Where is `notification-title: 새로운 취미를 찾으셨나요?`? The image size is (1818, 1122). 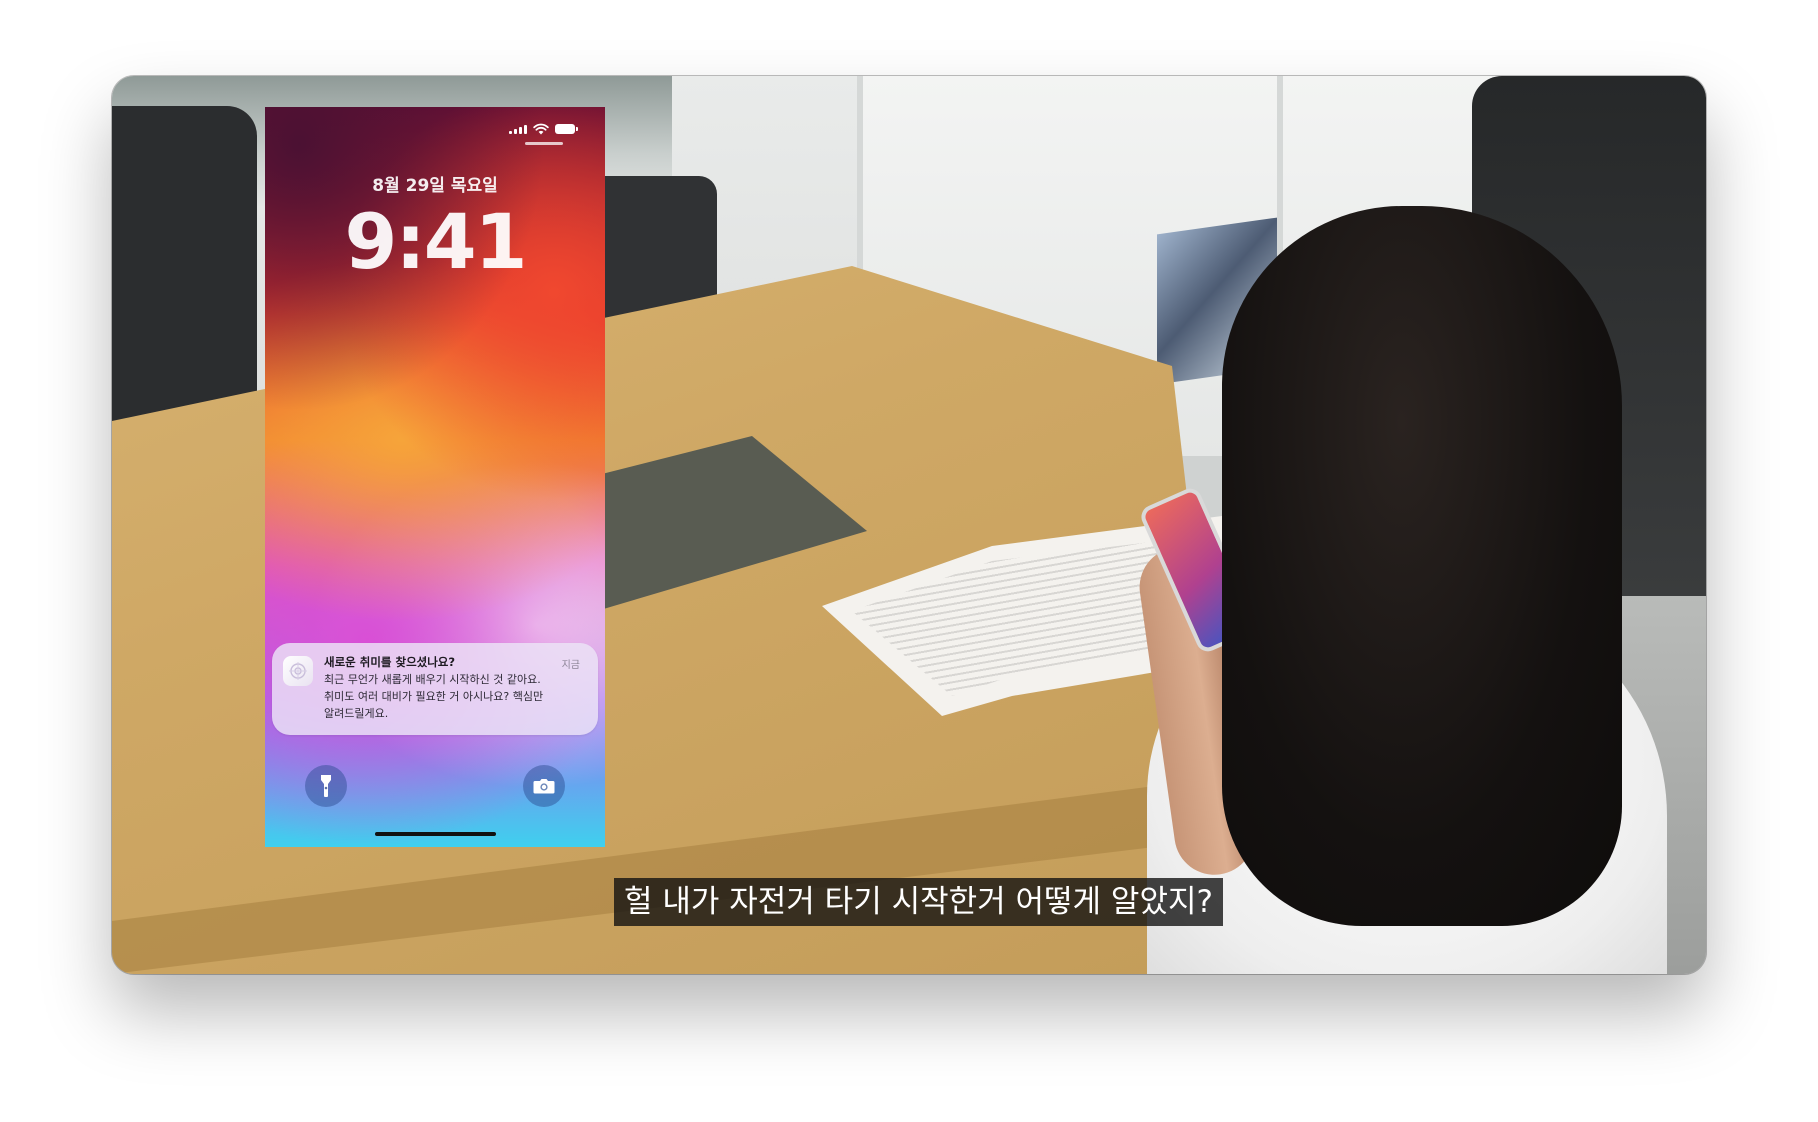 notification-title: 새로운 취미를 찾으셨나요? is located at coordinates (390, 662).